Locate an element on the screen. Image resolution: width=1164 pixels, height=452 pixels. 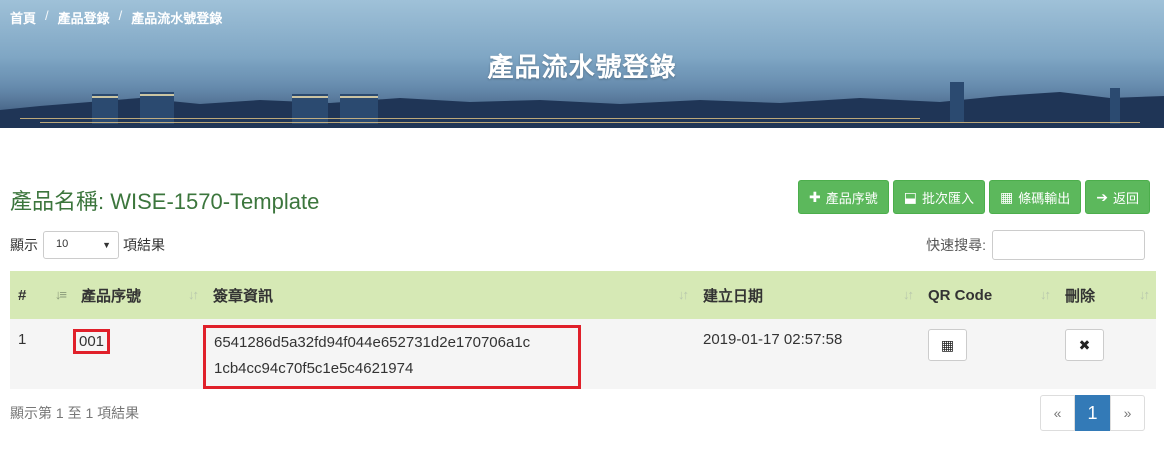
length-prefix: 顯示 is located at coordinates (24, 245).